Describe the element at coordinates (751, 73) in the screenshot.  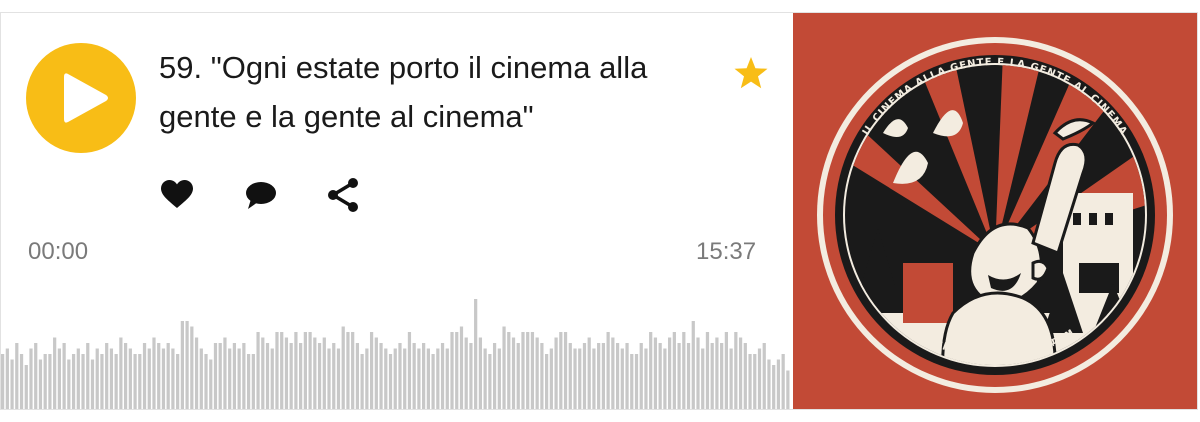
I see `star-icon` at that location.